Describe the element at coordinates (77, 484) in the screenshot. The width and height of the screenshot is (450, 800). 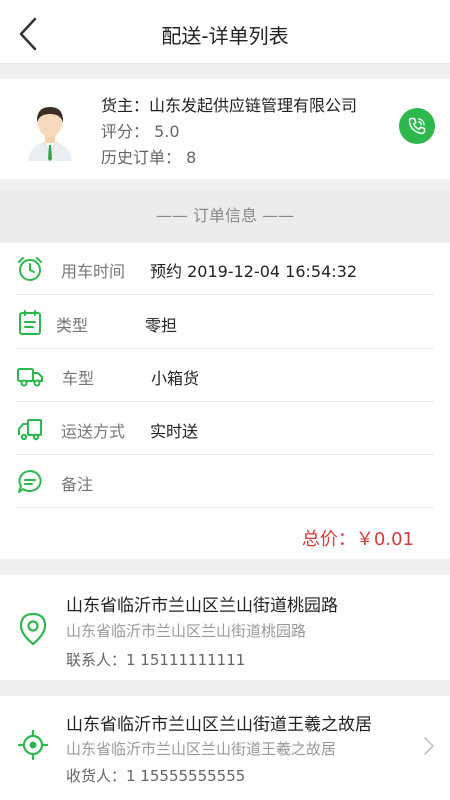
I see `remarks-label: 备注` at that location.